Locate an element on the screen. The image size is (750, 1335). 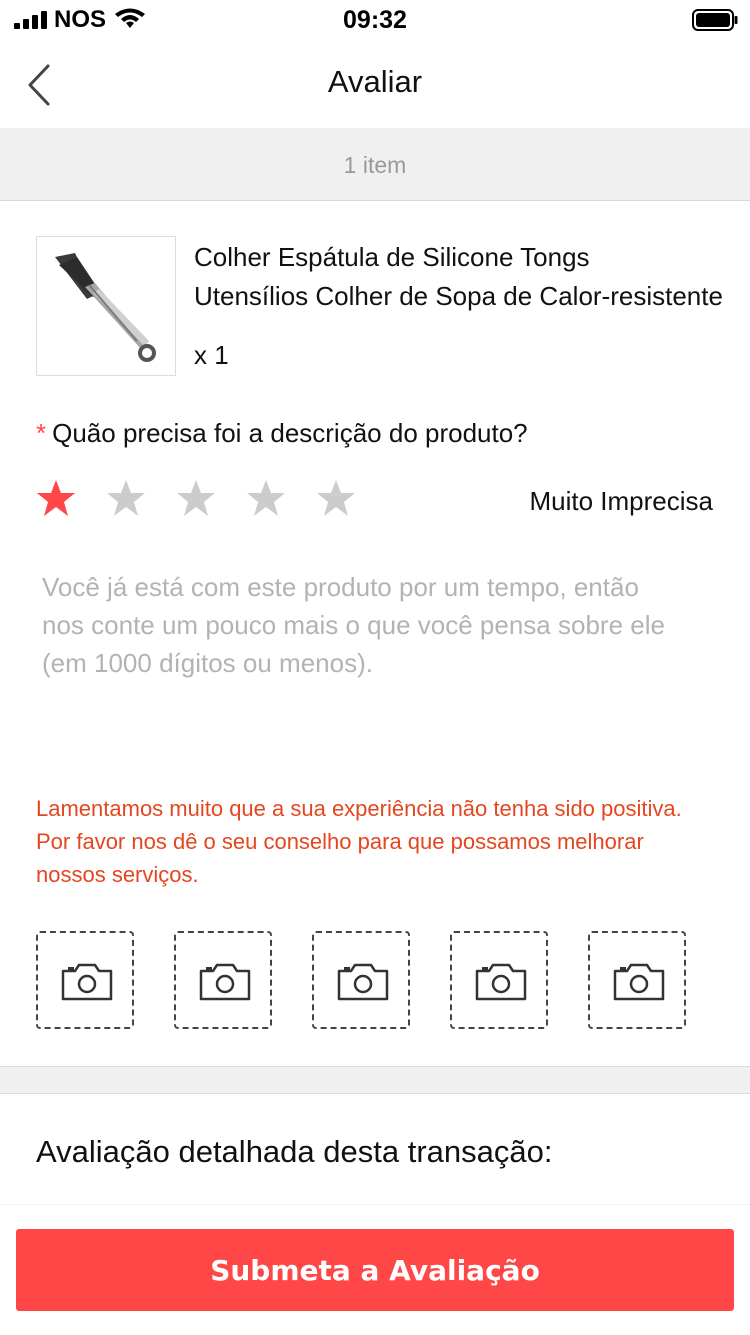
required-mark: * is located at coordinates (41, 433).